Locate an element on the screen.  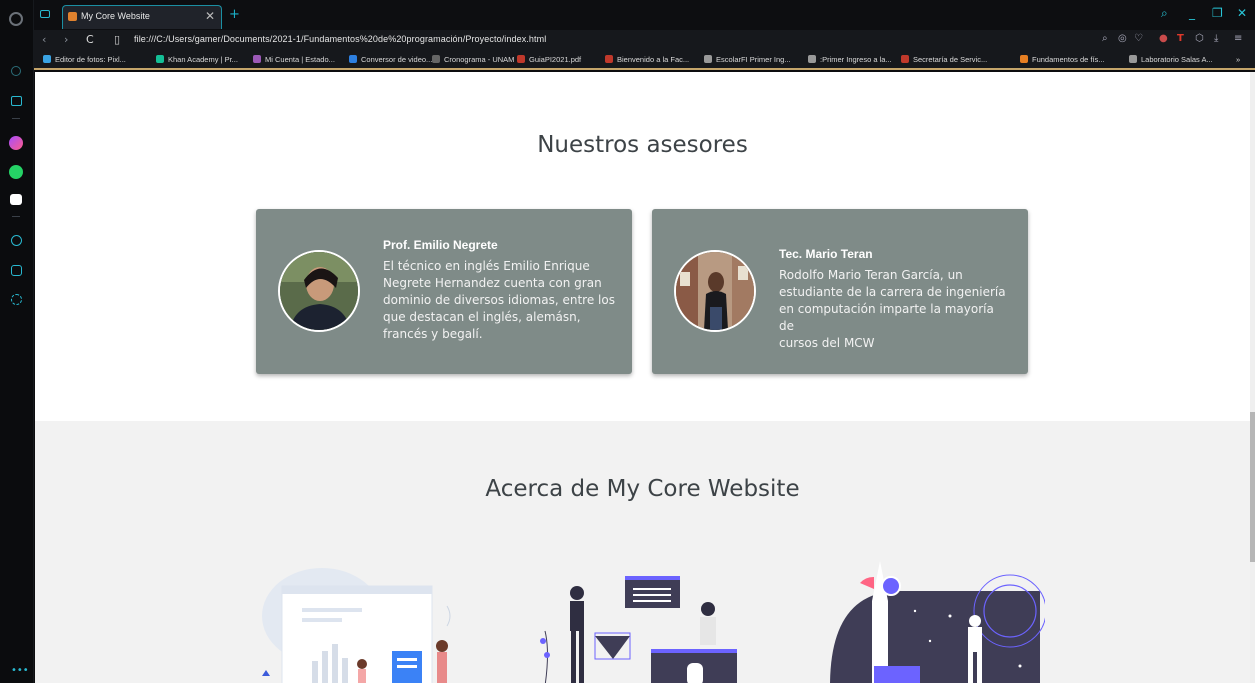
rocket-illustration is located at coordinates (937, 622).